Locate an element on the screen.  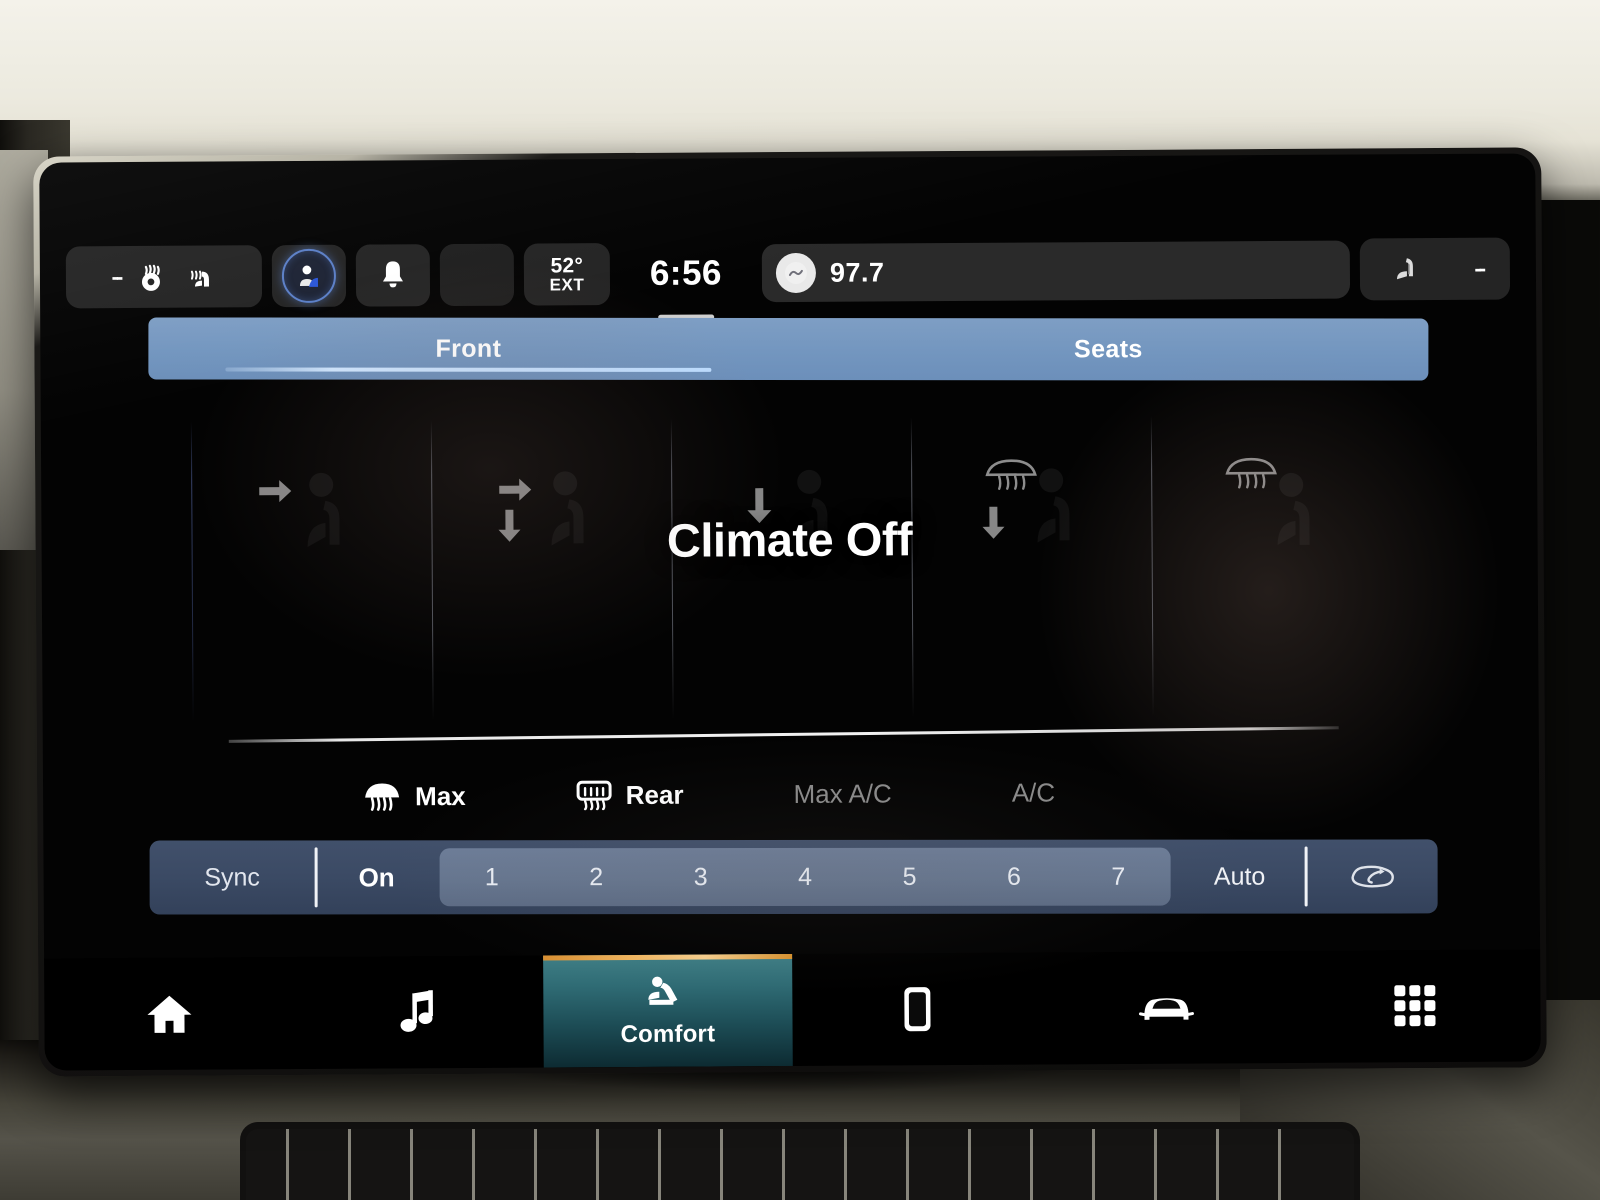
rear-defrost-button: Rear is located at coordinates (630, 795).